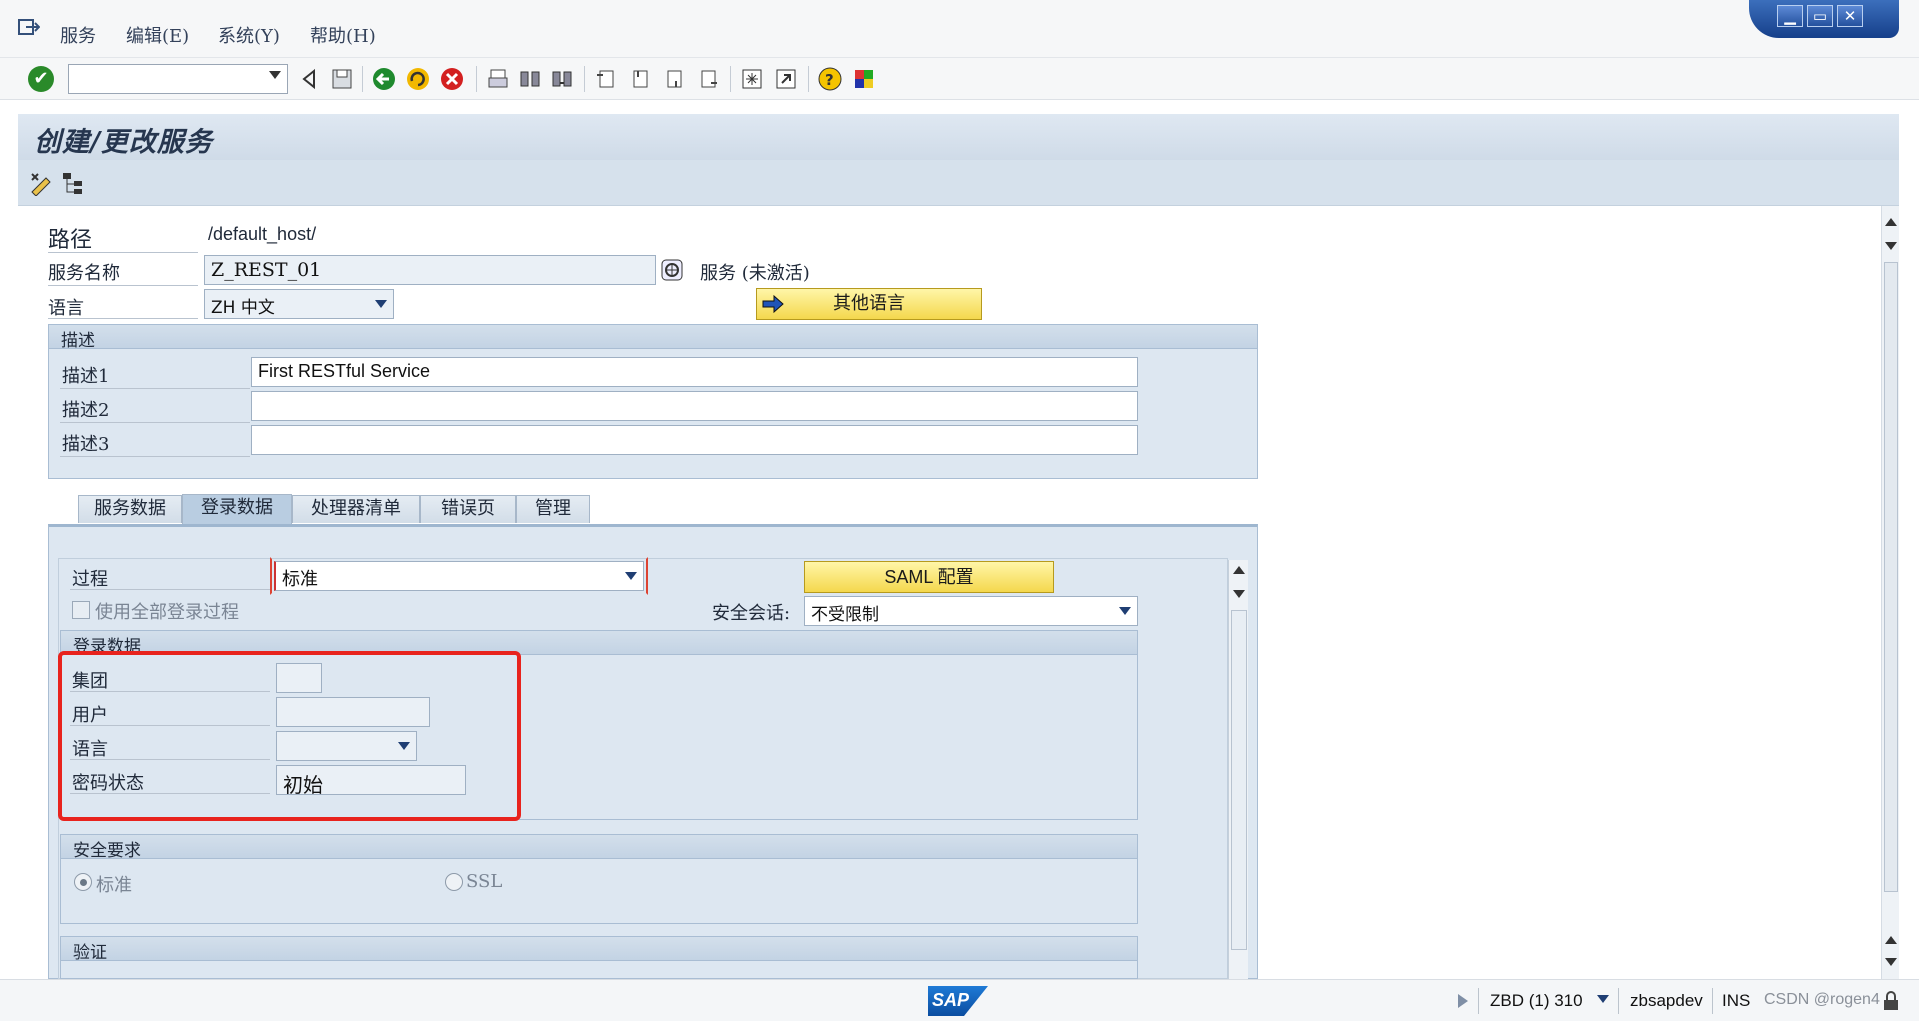 This screenshot has height=1021, width=1919. Describe the element at coordinates (86, 376) in the screenshot. I see `description1-label: 描述1` at that location.